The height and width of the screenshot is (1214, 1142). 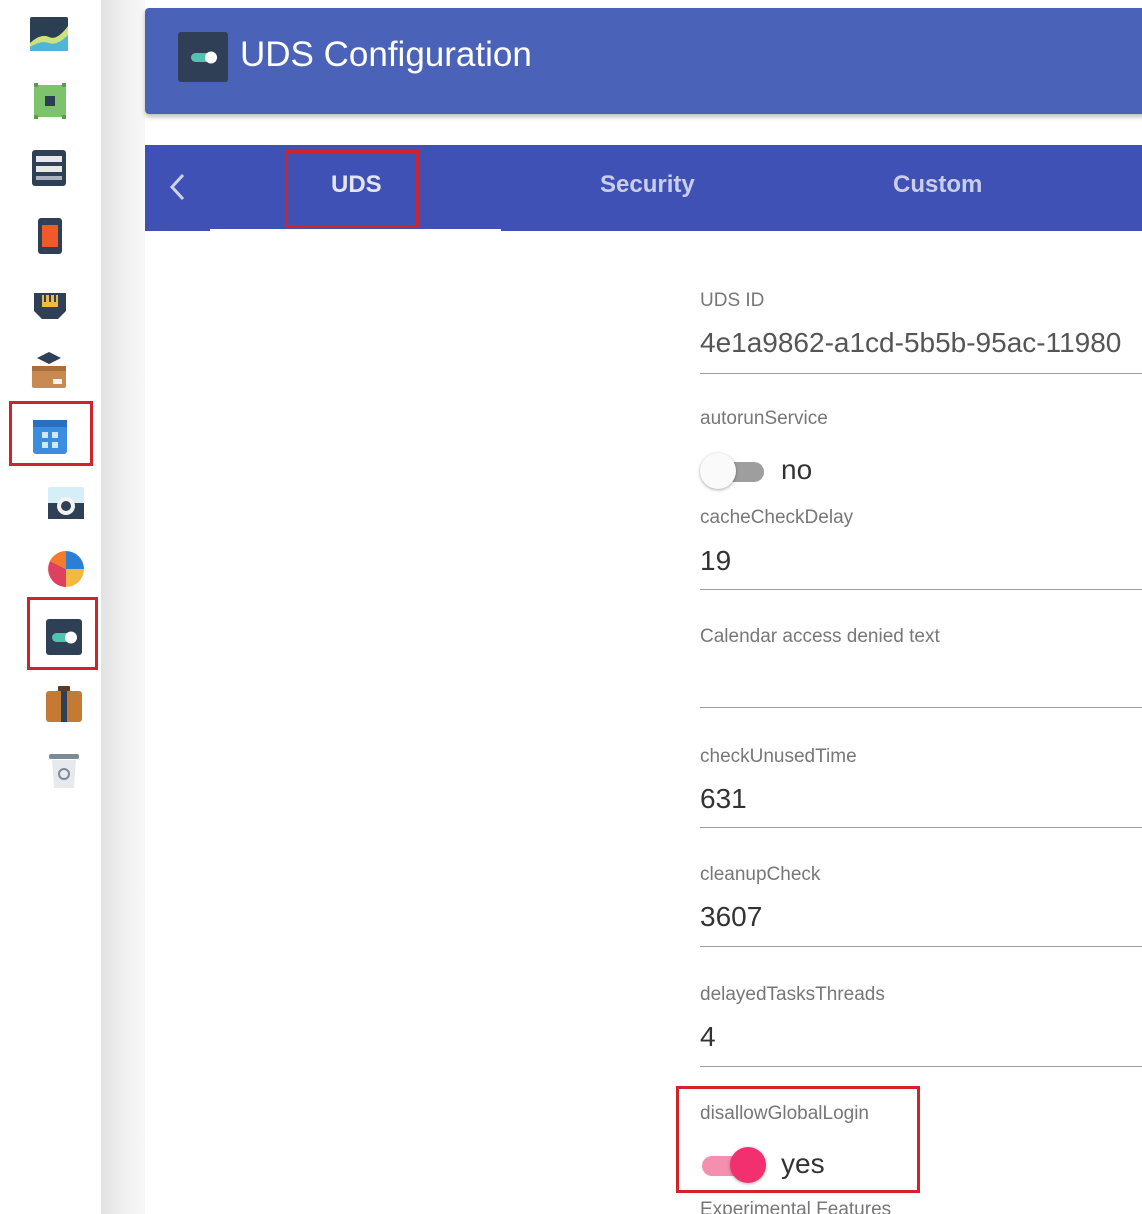 I want to click on autorun-service-state: no, so click(x=797, y=469).